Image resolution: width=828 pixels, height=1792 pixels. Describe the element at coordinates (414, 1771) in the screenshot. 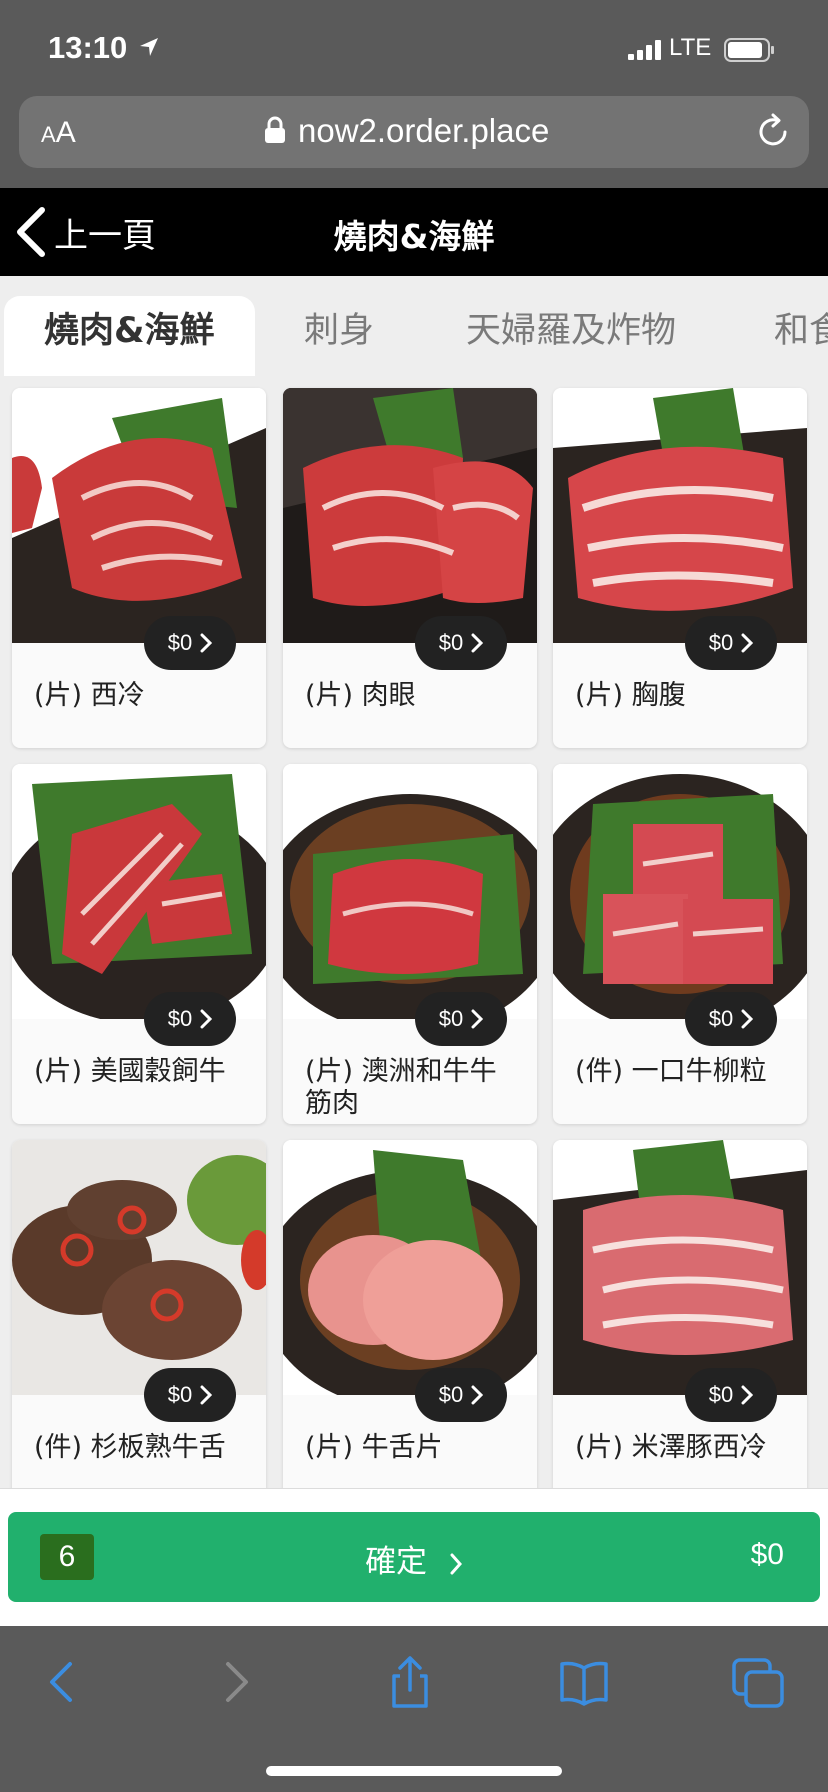

I see `home-indicator` at that location.